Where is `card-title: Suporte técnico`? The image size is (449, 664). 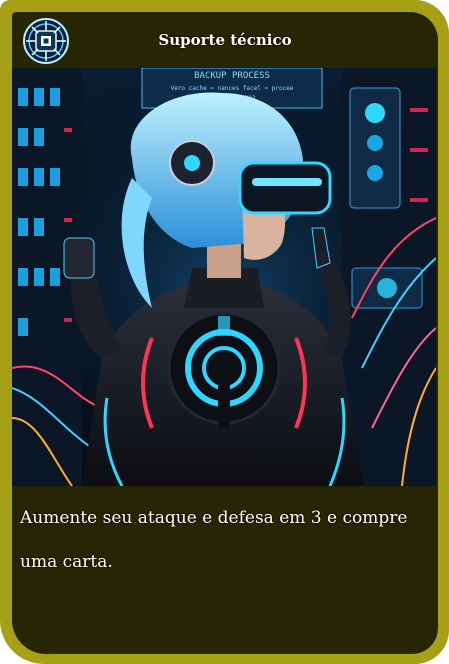
card-title: Suporte técnico is located at coordinates (225, 40).